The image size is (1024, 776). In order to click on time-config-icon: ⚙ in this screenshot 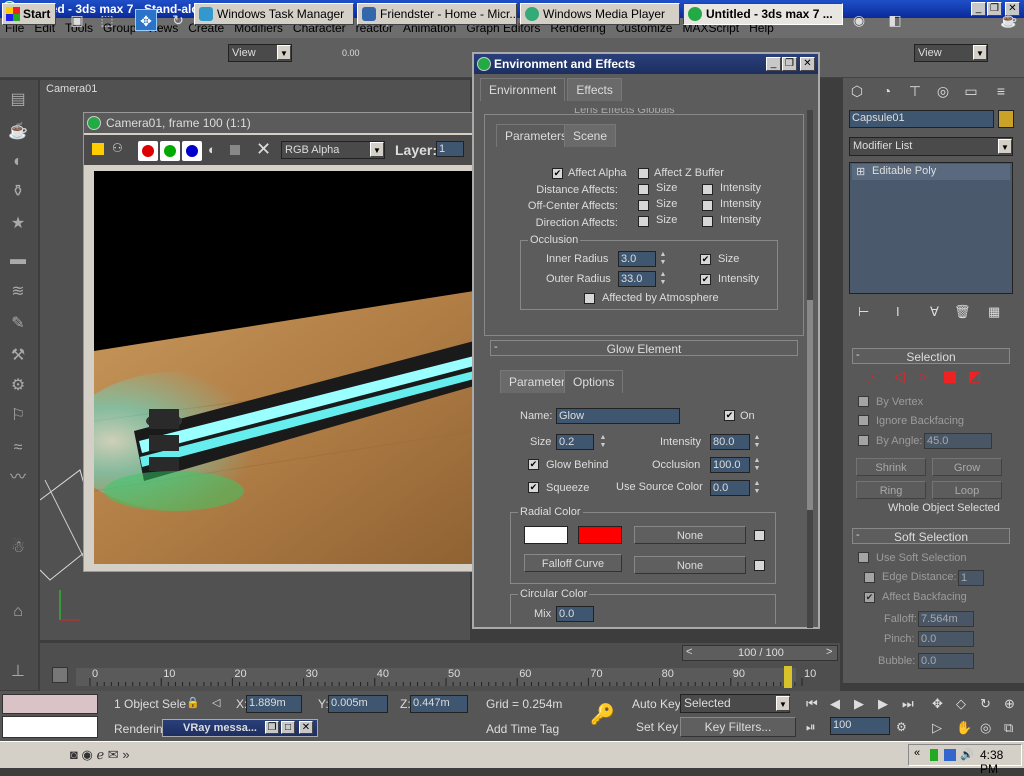, I will do `click(901, 727)`.